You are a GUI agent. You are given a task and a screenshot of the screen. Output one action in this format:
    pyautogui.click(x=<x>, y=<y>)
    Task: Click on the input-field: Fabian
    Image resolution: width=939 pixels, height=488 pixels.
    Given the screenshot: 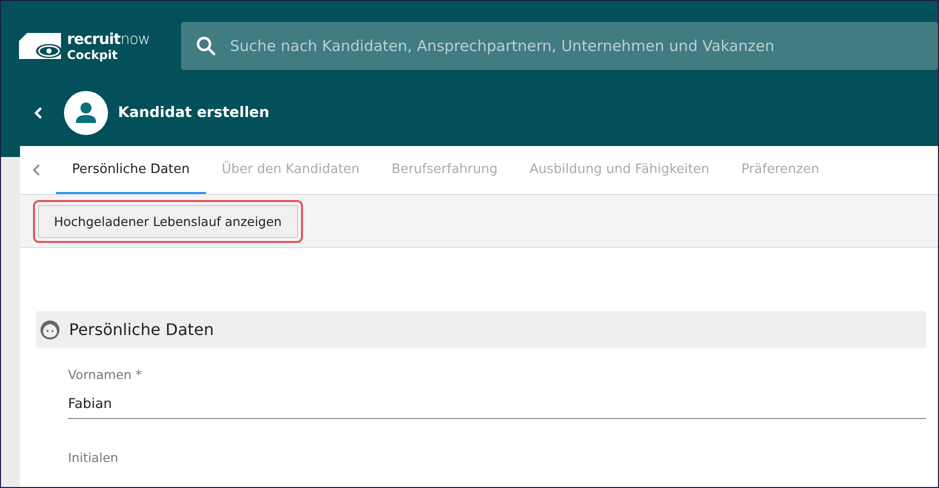 What is the action you would take?
    pyautogui.click(x=497, y=400)
    